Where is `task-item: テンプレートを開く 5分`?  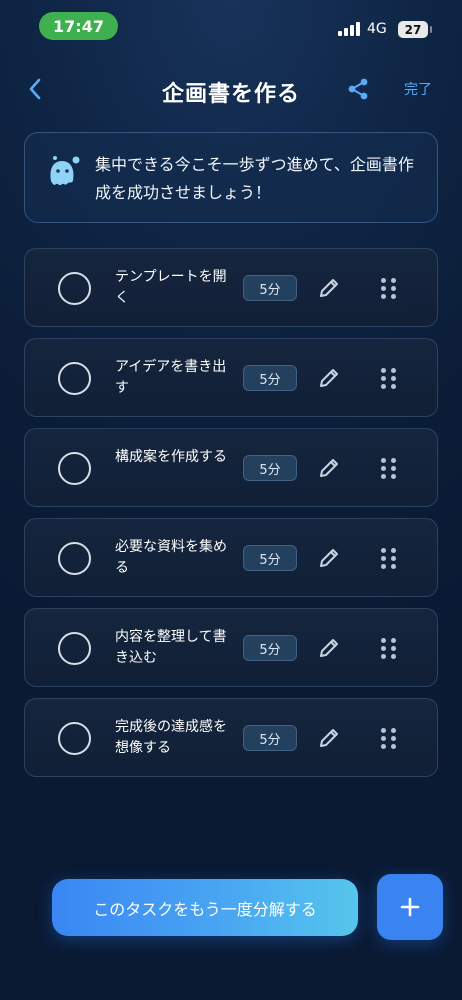
task-item: テンプレートを開く 5分 is located at coordinates (231, 287).